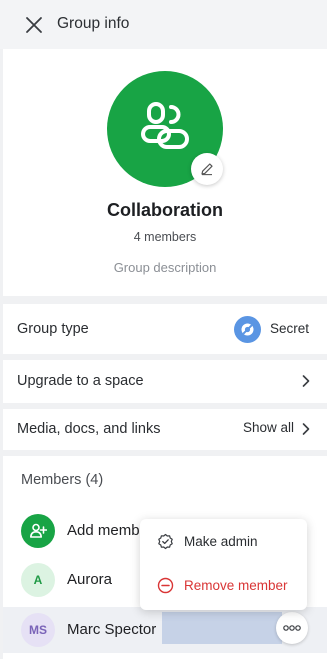 This screenshot has width=327, height=659. I want to click on group-name: Collaboration, so click(165, 210).